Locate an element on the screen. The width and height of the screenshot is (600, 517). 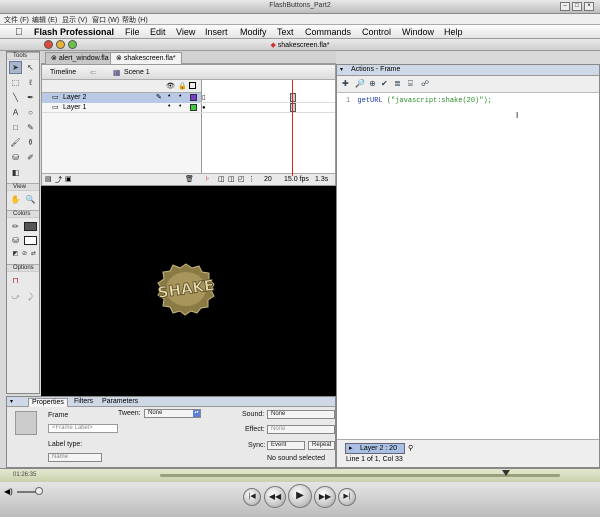
scrubber-bar: 01:26:35 is located at coordinates (300, 475).